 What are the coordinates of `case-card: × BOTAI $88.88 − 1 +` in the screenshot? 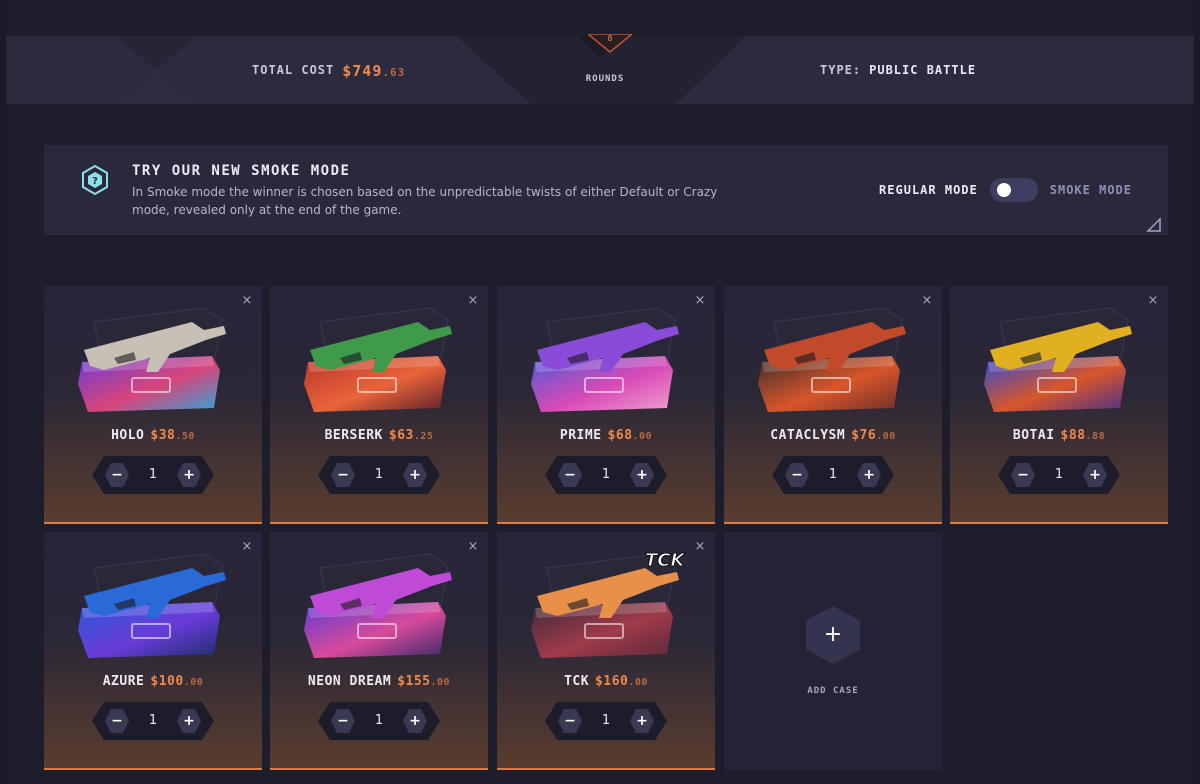 It's located at (1059, 405).